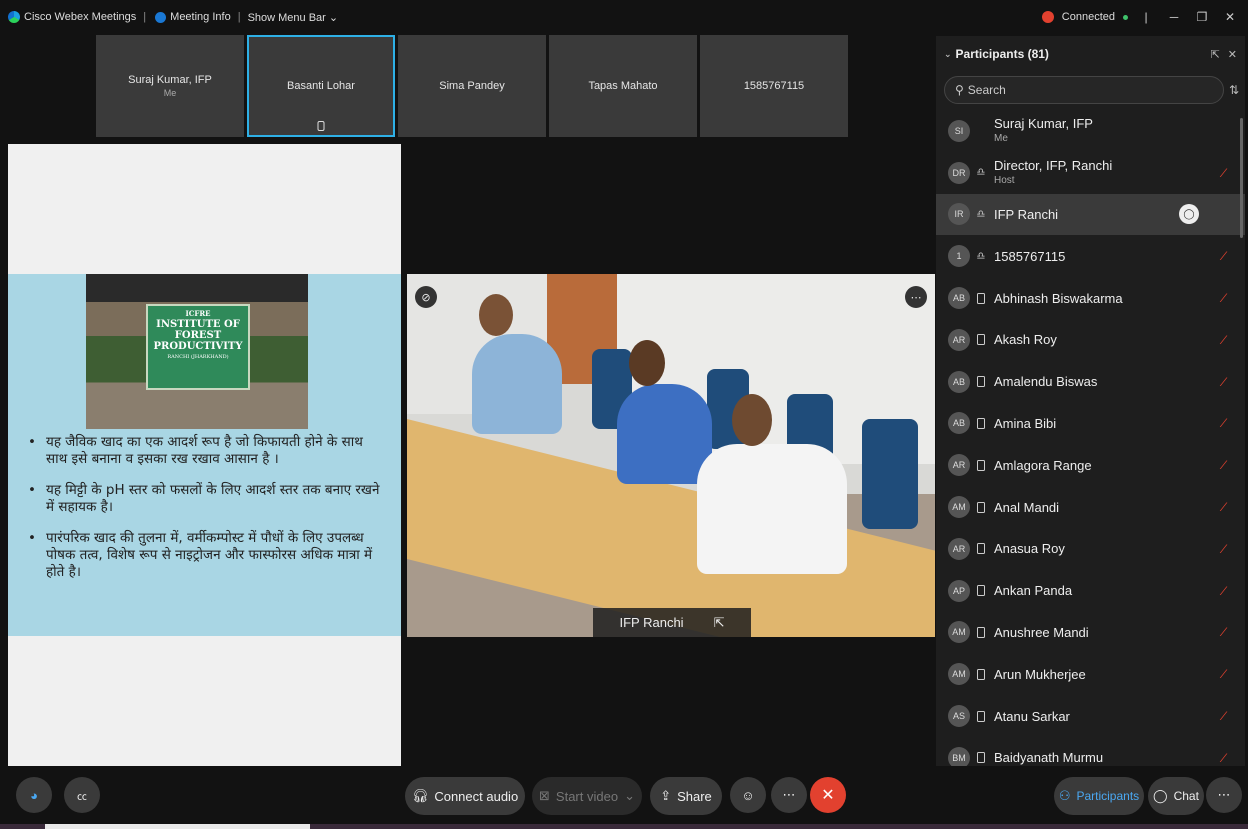 This screenshot has height=829, width=1248. Describe the element at coordinates (959, 756) in the screenshot. I see `avatar: BM` at that location.